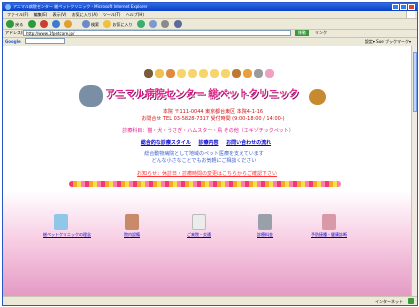  I want to click on forward-icon, so click(31, 24).